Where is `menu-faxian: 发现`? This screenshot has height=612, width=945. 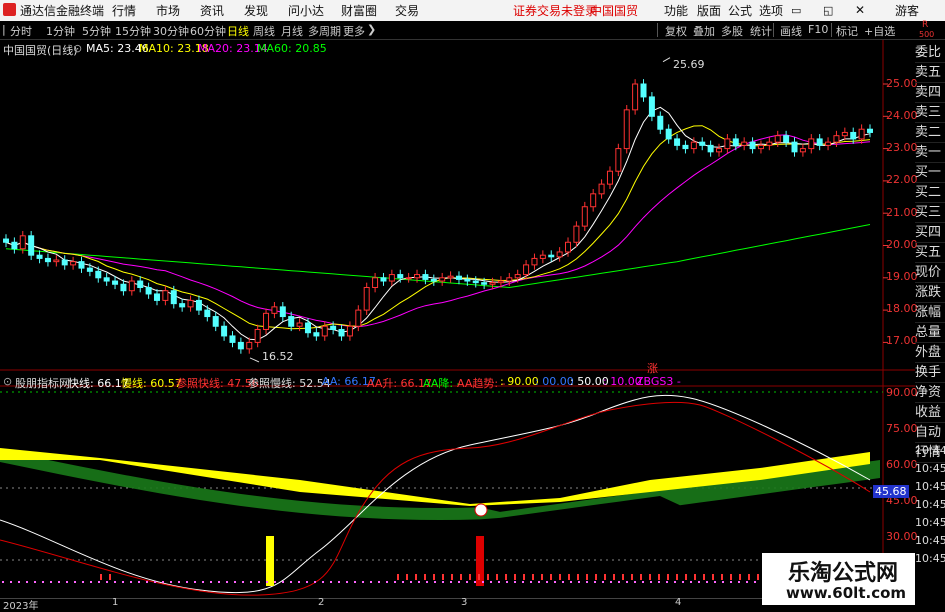
menu-faxian: 发现 is located at coordinates (256, 10).